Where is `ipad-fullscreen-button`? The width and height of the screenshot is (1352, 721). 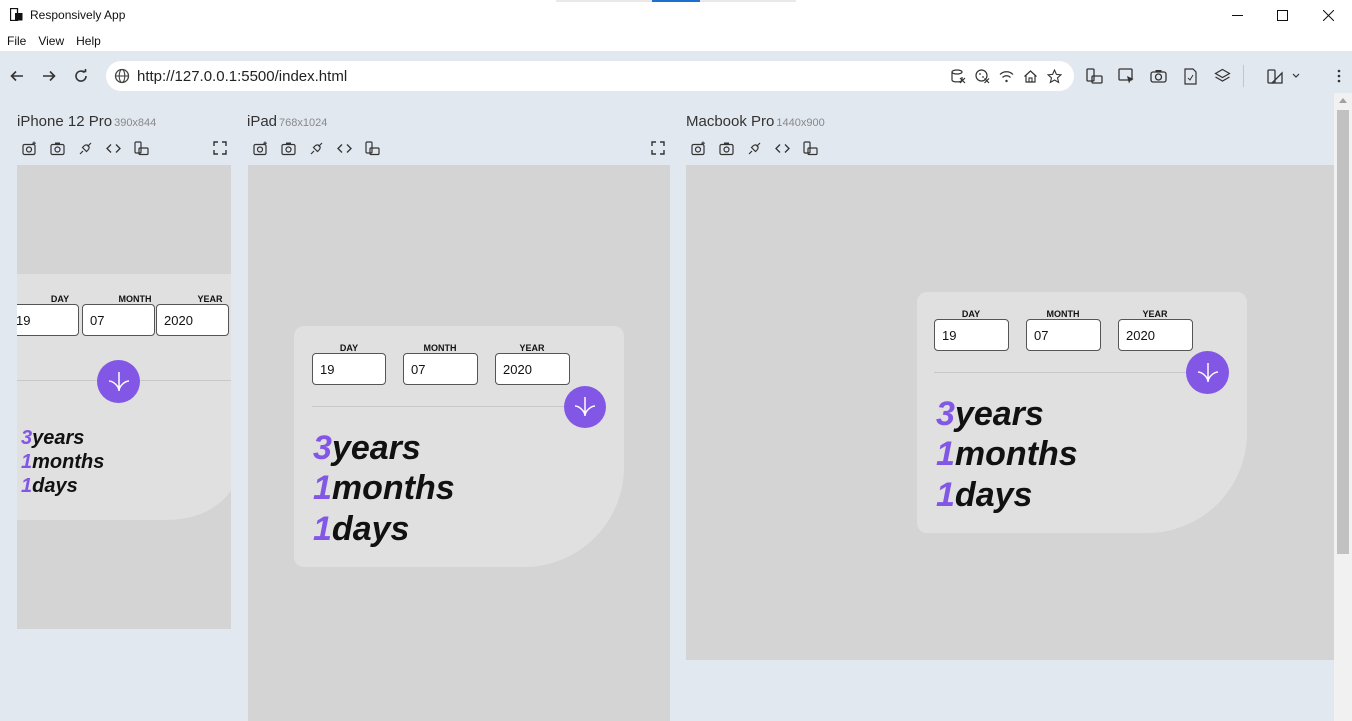 ipad-fullscreen-button is located at coordinates (658, 148).